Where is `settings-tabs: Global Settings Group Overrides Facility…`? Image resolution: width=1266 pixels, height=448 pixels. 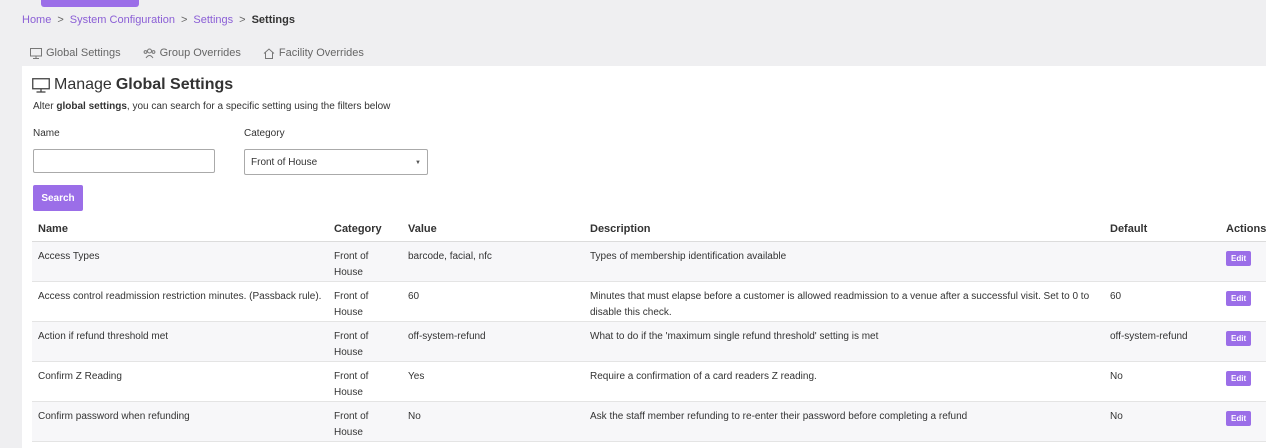 settings-tabs: Global Settings Group Overrides Facility… is located at coordinates (208, 53).